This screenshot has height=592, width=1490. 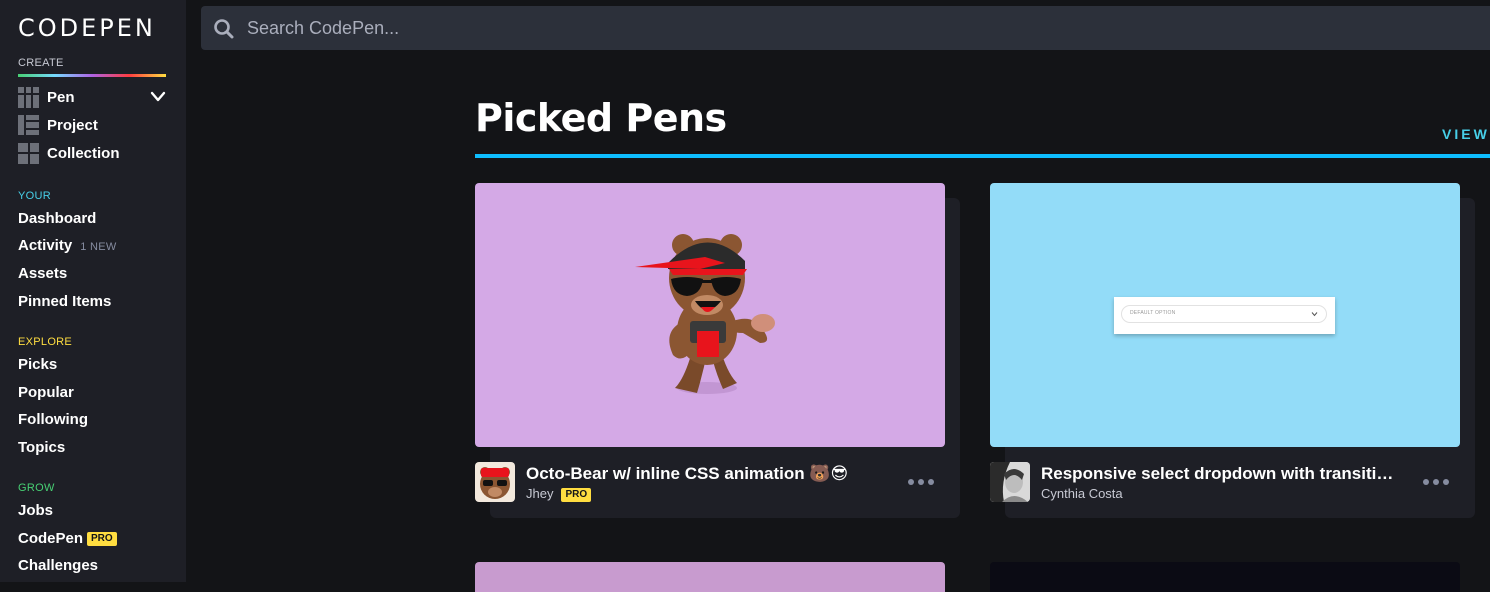 I want to click on codepen-pro-label: CodePen, so click(x=51, y=538).